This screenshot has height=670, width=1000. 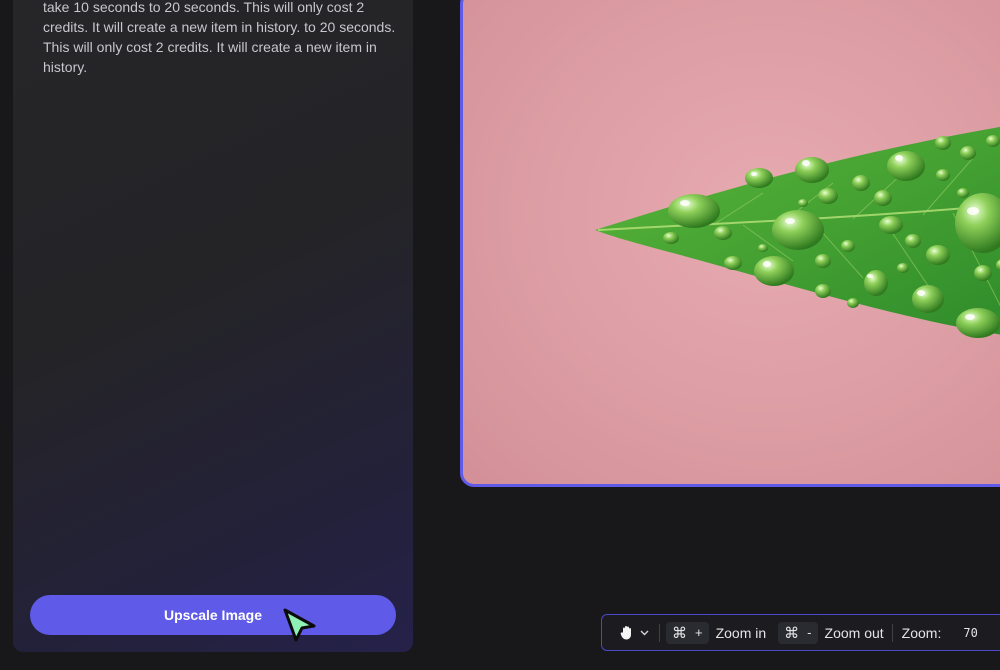 I want to click on zoom-out-button: Zoom out, so click(x=854, y=633).